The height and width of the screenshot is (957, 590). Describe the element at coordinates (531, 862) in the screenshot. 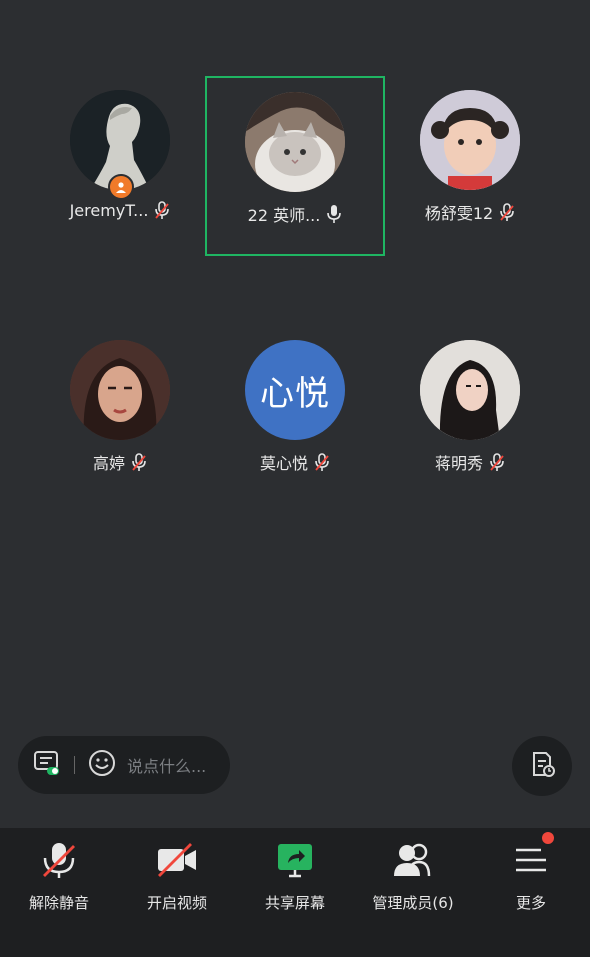

I see `menu-icon` at that location.